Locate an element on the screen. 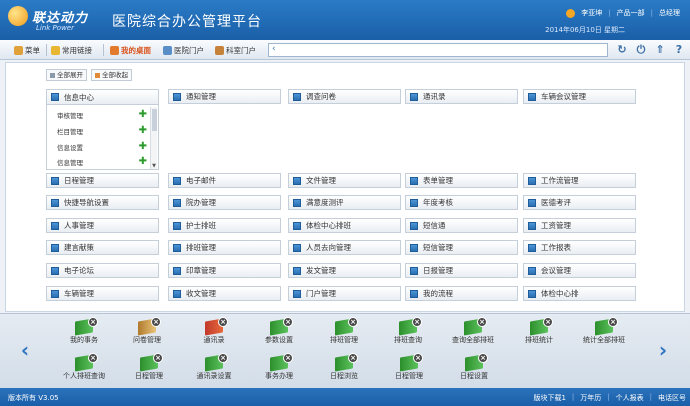 This screenshot has height=406, width=690. module-daily-report: 日报管理 is located at coordinates (461, 270).